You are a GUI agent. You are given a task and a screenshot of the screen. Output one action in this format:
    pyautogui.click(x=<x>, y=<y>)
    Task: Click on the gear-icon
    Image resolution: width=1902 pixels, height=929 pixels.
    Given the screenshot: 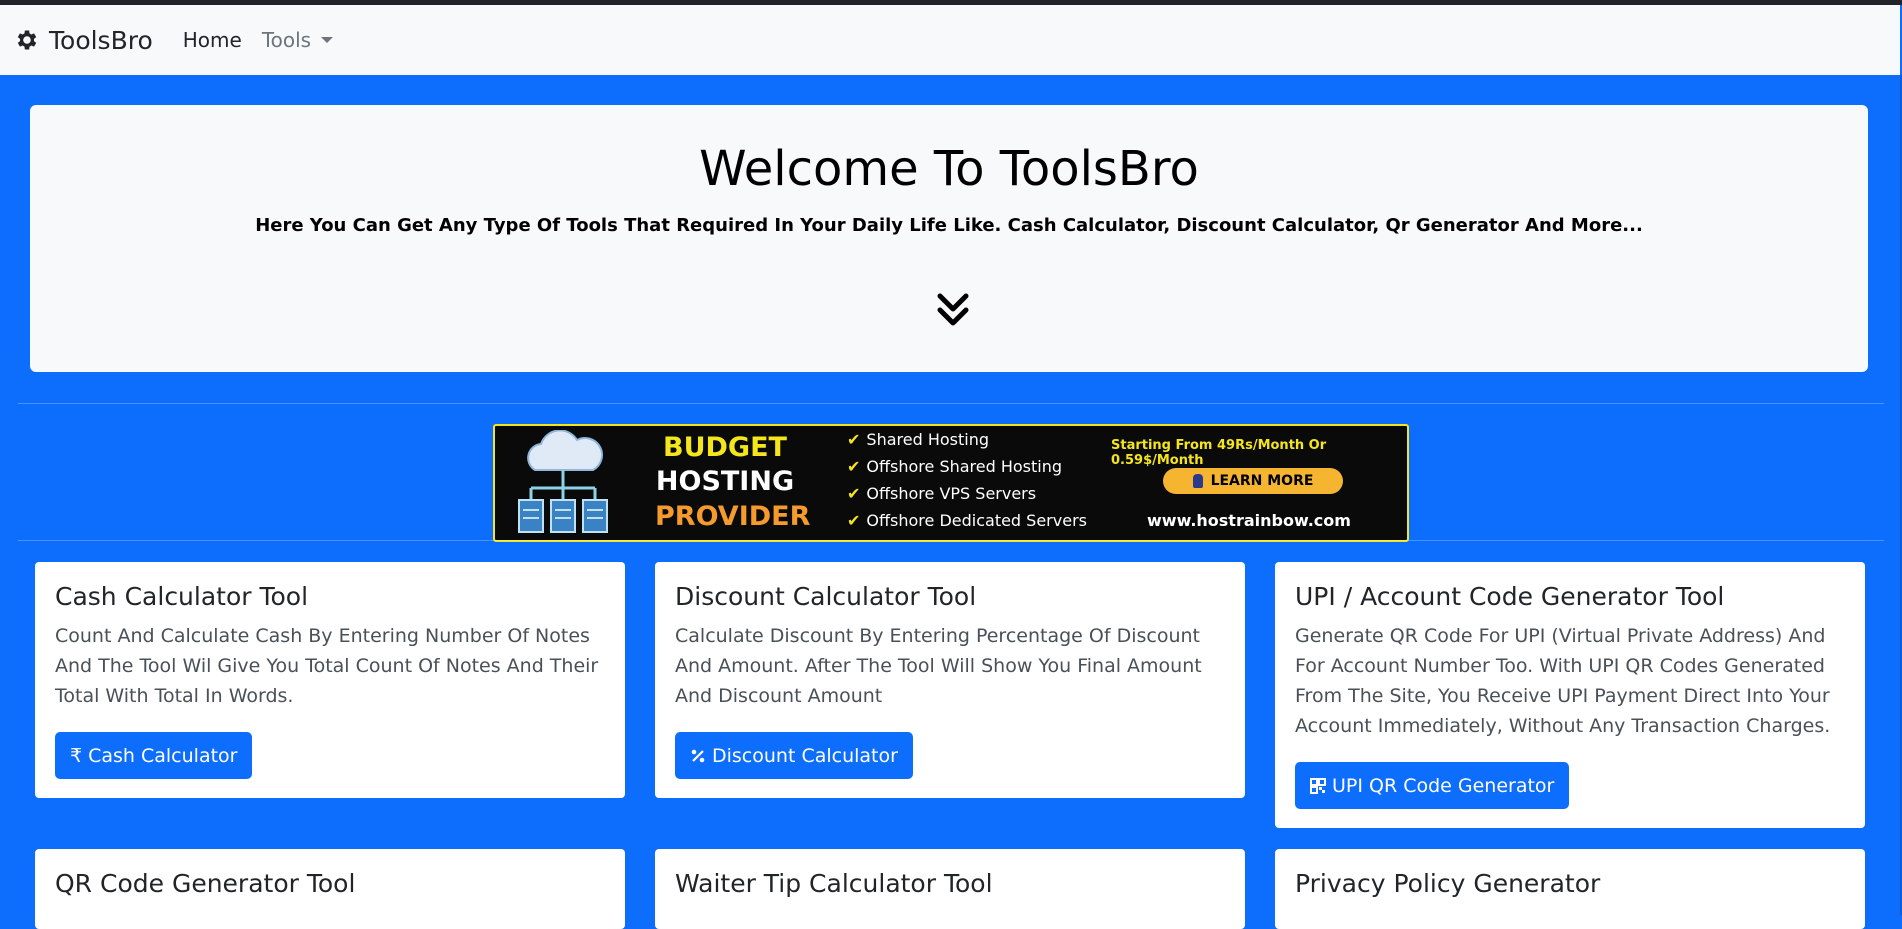 What is the action you would take?
    pyautogui.click(x=27, y=40)
    